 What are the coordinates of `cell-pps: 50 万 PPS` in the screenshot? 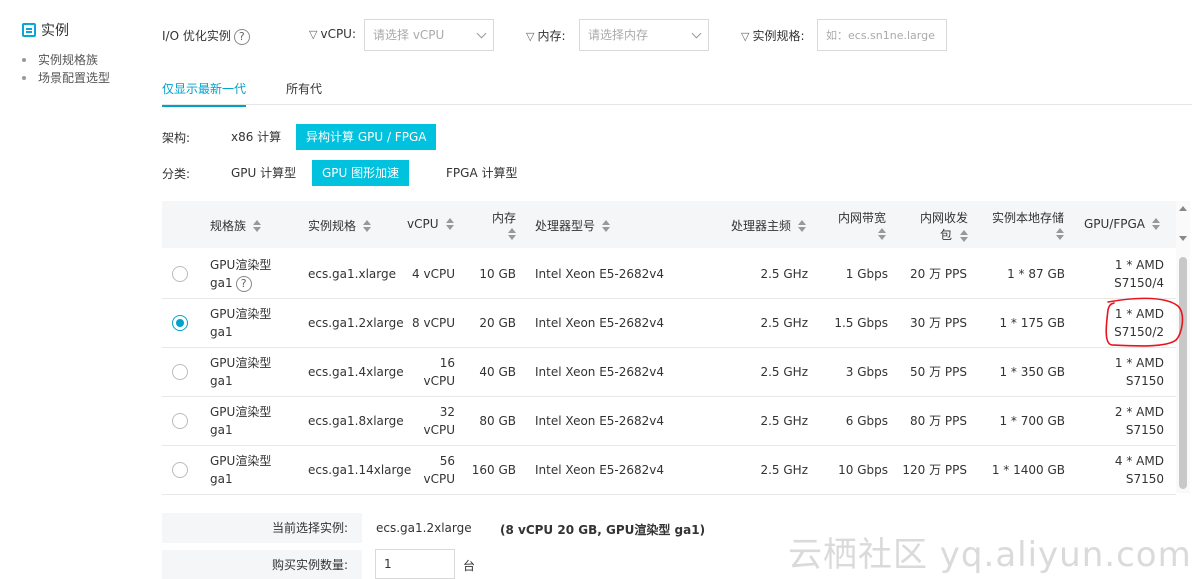 It's located at (938, 372).